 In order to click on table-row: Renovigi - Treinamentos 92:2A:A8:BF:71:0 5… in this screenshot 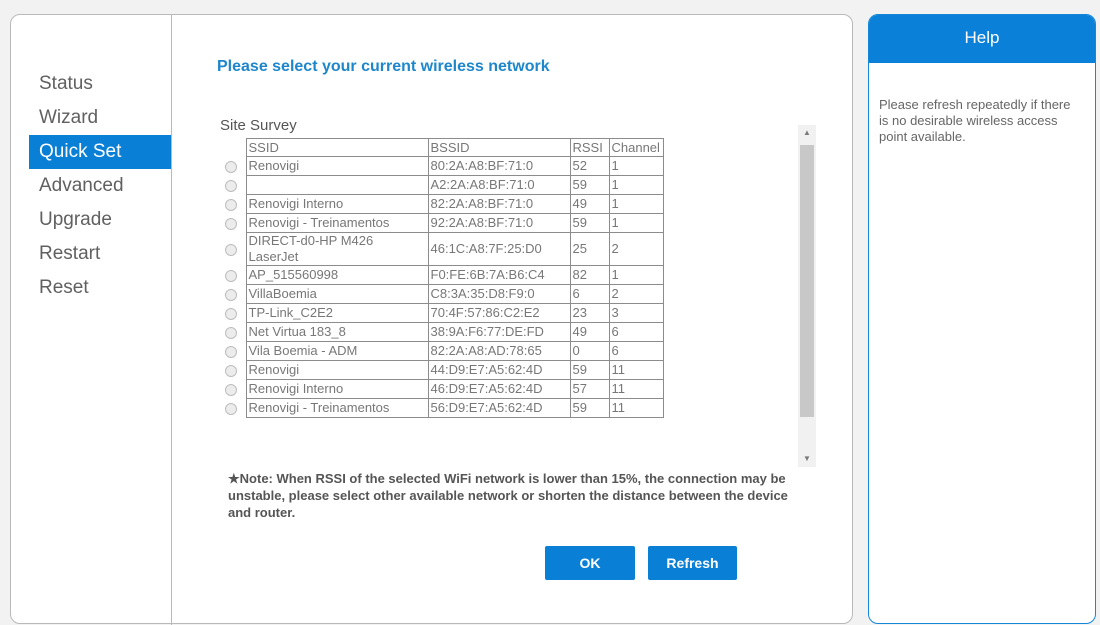, I will do `click(443, 223)`.